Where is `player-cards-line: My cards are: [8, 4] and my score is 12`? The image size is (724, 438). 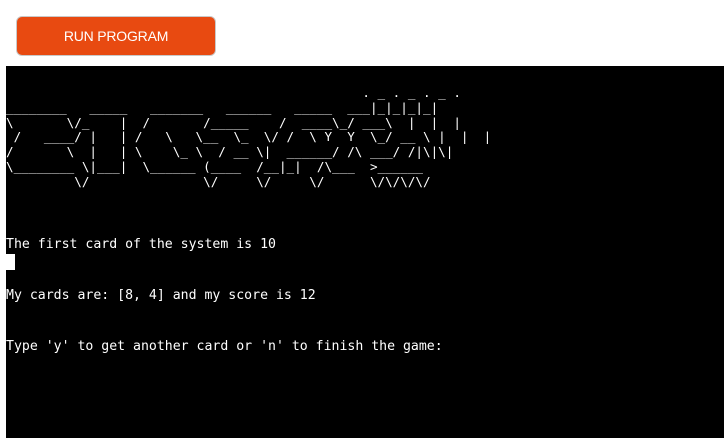
player-cards-line: My cards are: [8, 4] and my score is 12 is located at coordinates (161, 295).